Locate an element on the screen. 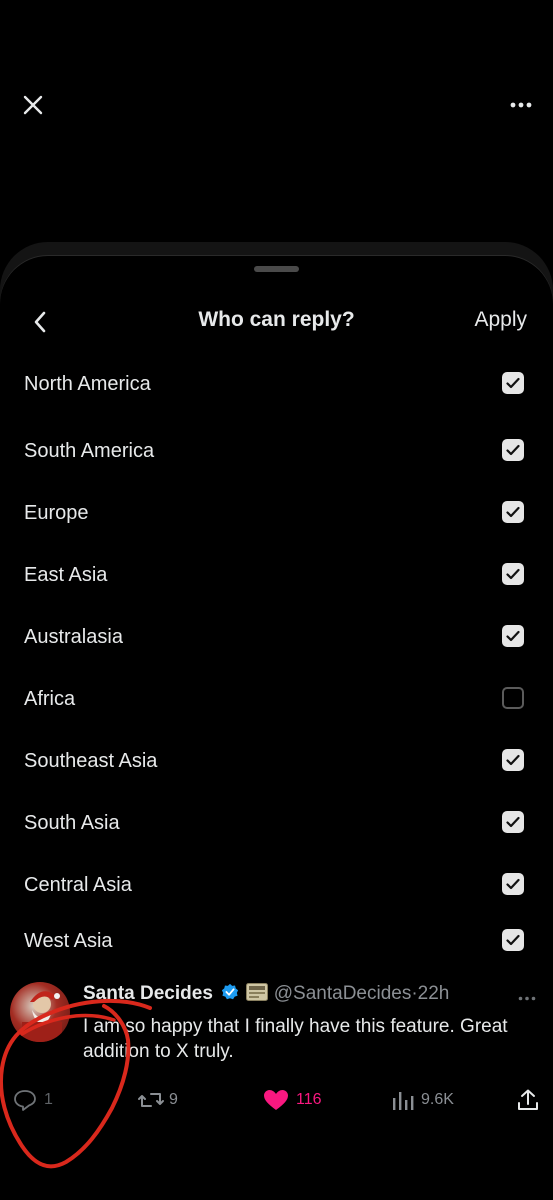  user-handle: @SantaDecides is located at coordinates (343, 993).